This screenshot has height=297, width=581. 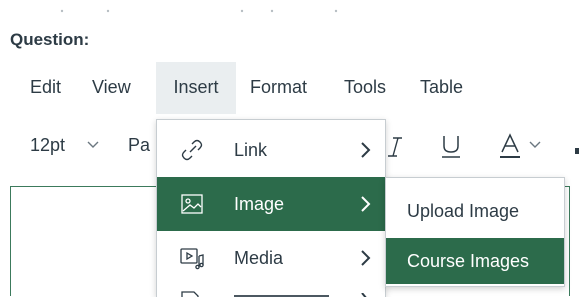 What do you see at coordinates (441, 88) in the screenshot?
I see `menu-table: Table` at bounding box center [441, 88].